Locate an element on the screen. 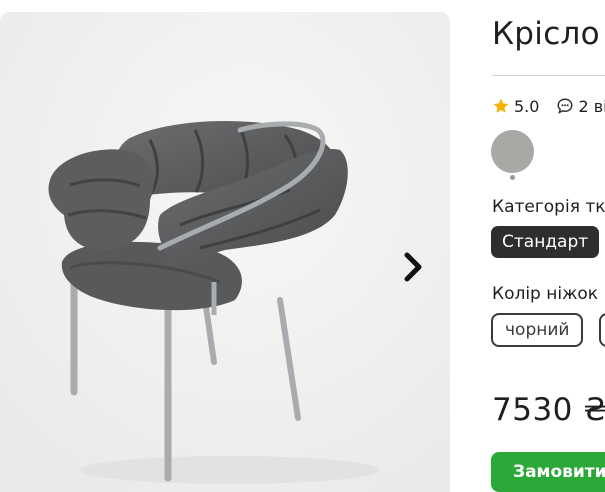 The width and height of the screenshot is (605, 492). leg-color-option-next is located at coordinates (602, 330).